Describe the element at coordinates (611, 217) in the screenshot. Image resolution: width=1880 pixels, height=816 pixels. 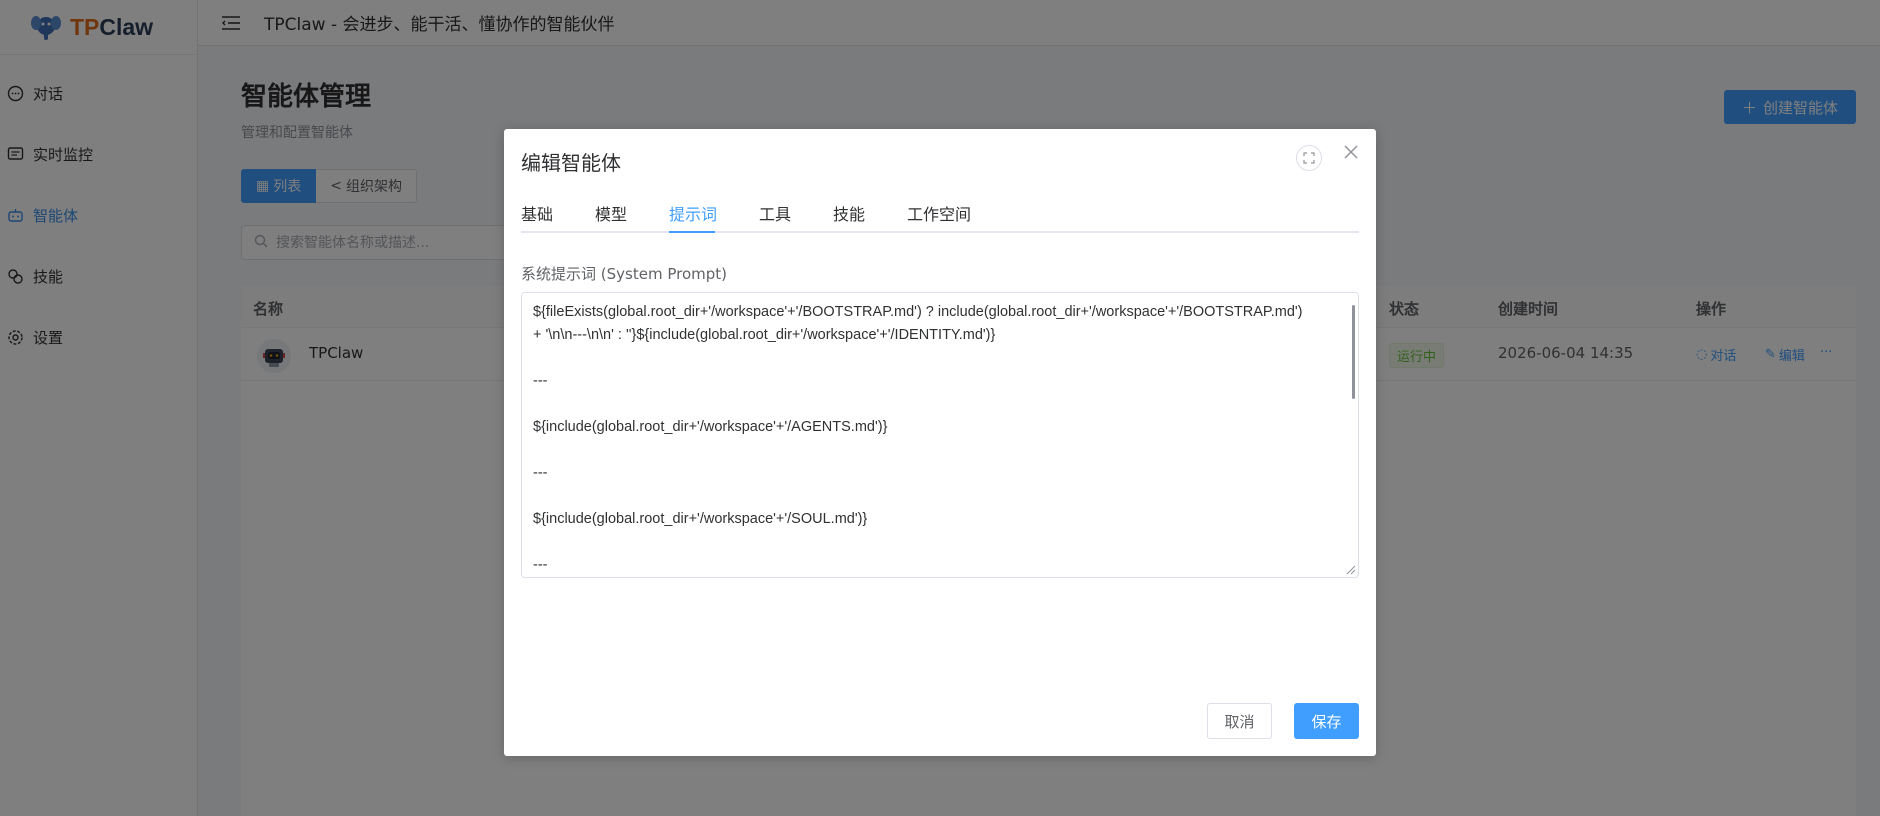
I see `tab-model: 模型` at that location.